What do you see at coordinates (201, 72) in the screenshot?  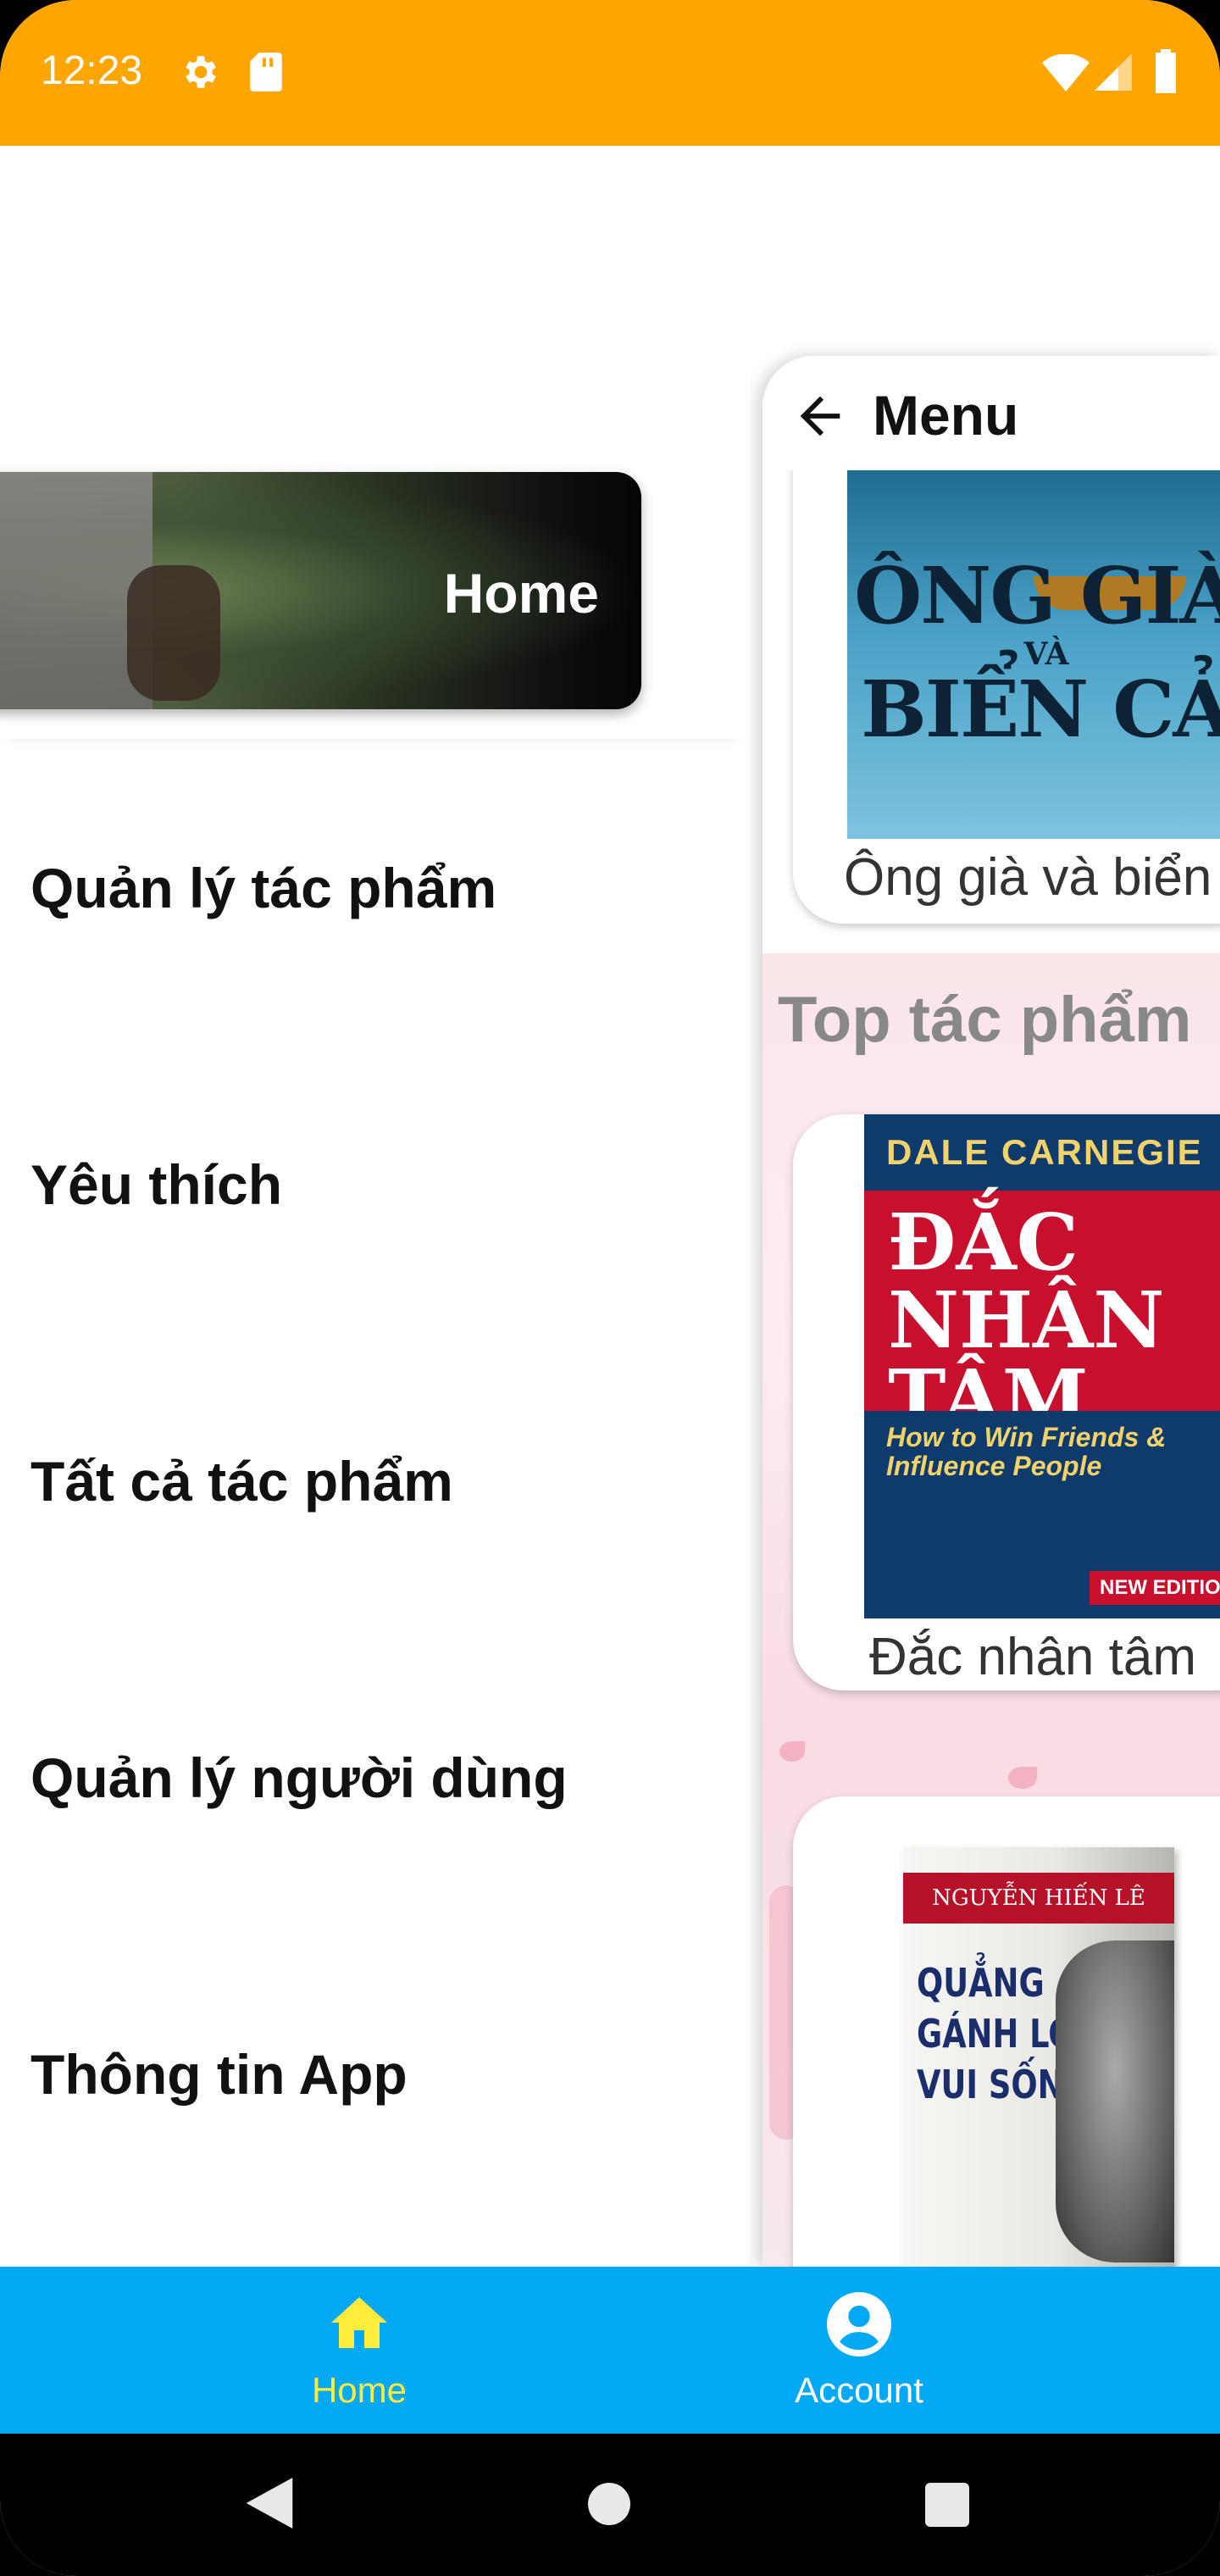 I see `gear-icon` at bounding box center [201, 72].